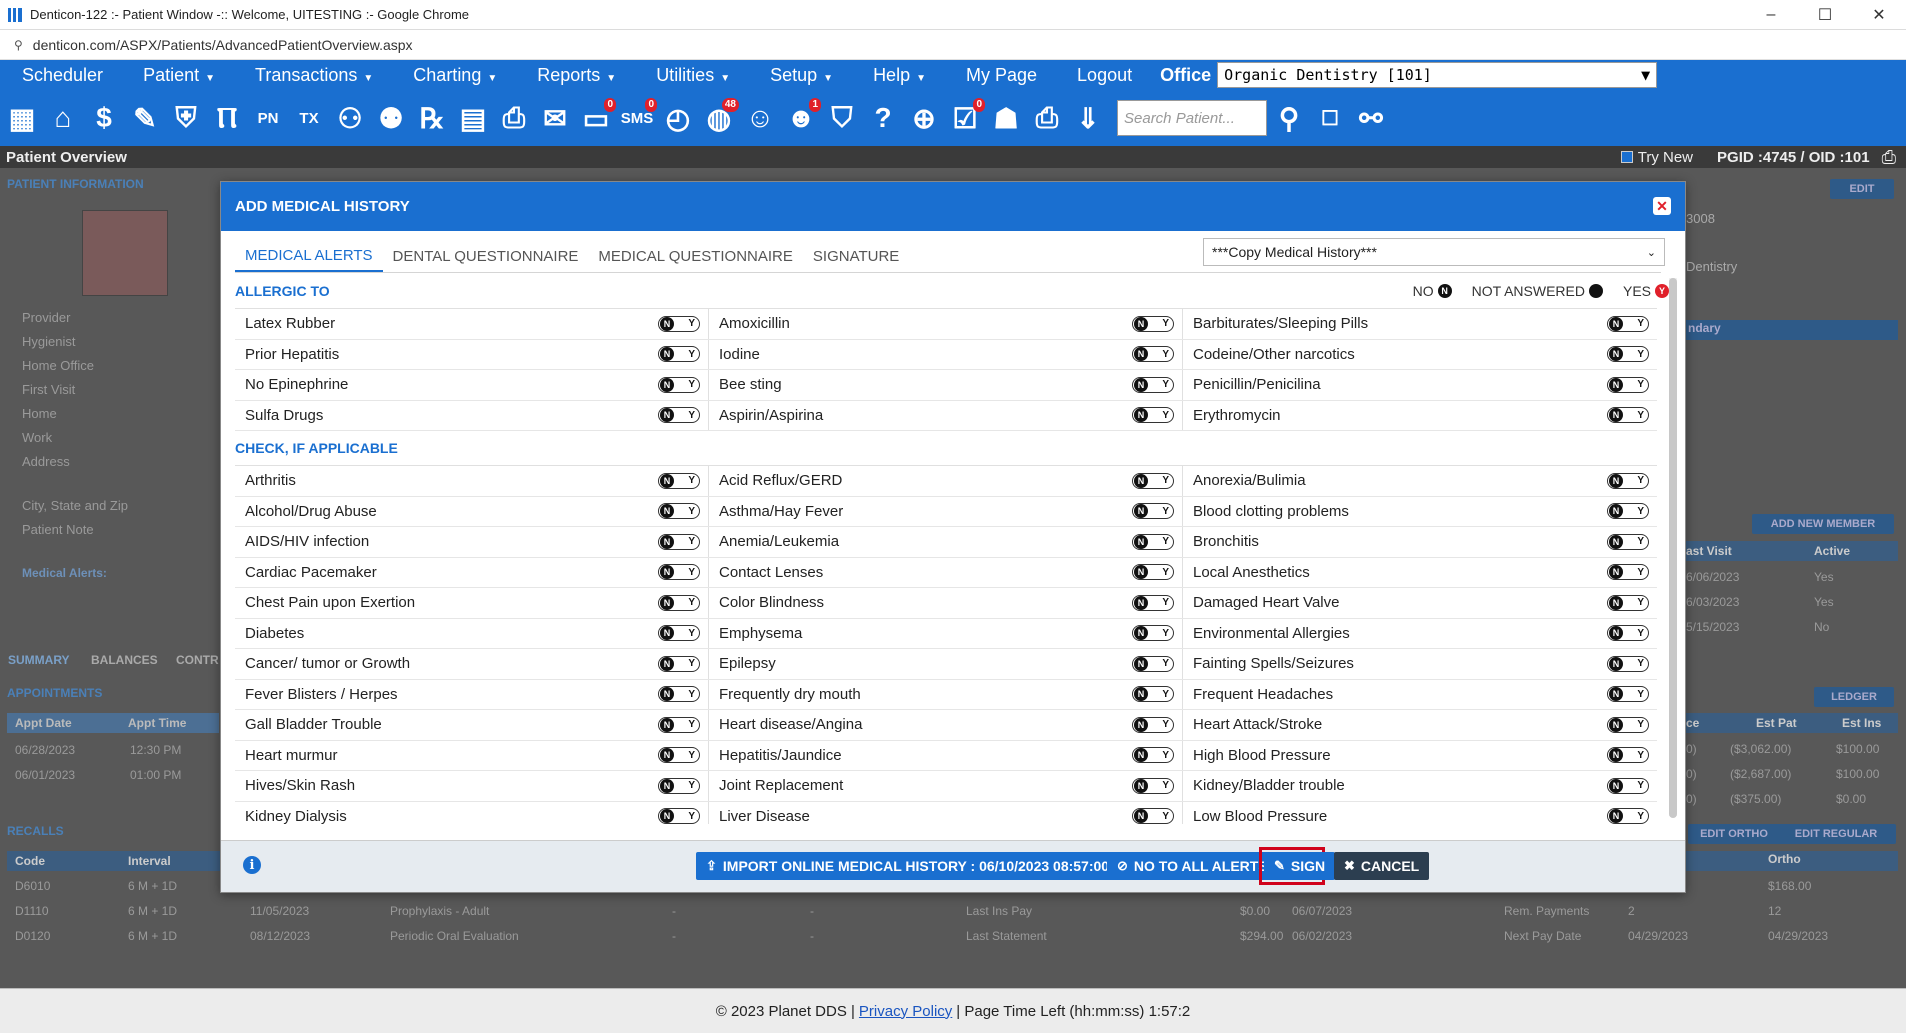 The height and width of the screenshot is (1033, 1906). What do you see at coordinates (227, 118) in the screenshot?
I see `molar-icon: Ⲡ` at bounding box center [227, 118].